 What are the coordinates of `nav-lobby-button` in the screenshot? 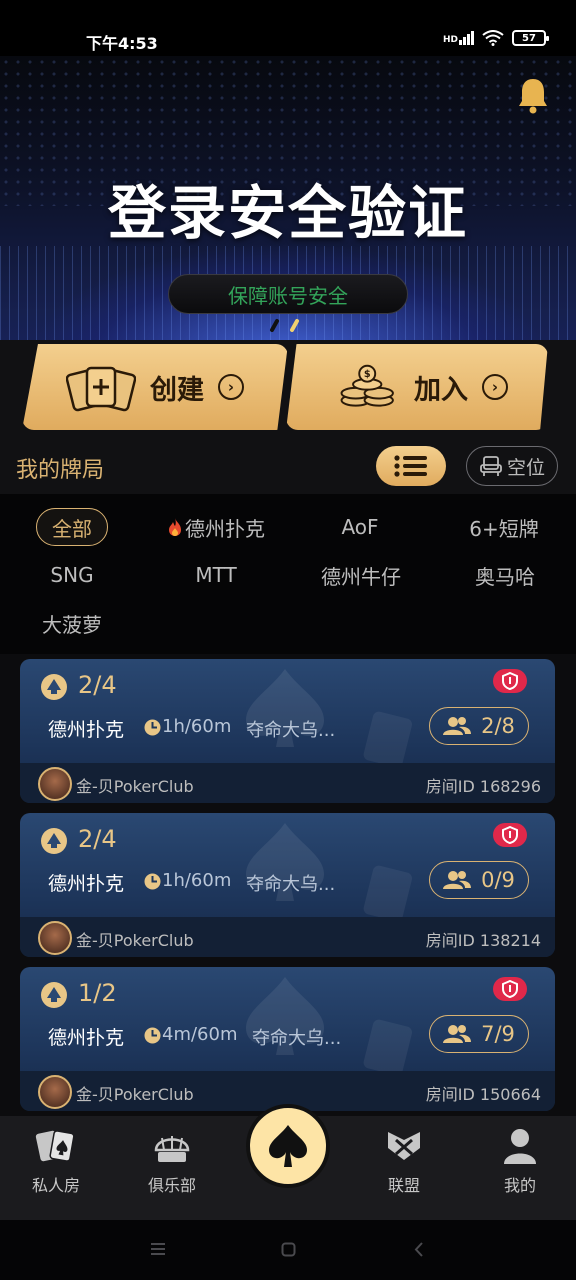 It's located at (288, 1146).